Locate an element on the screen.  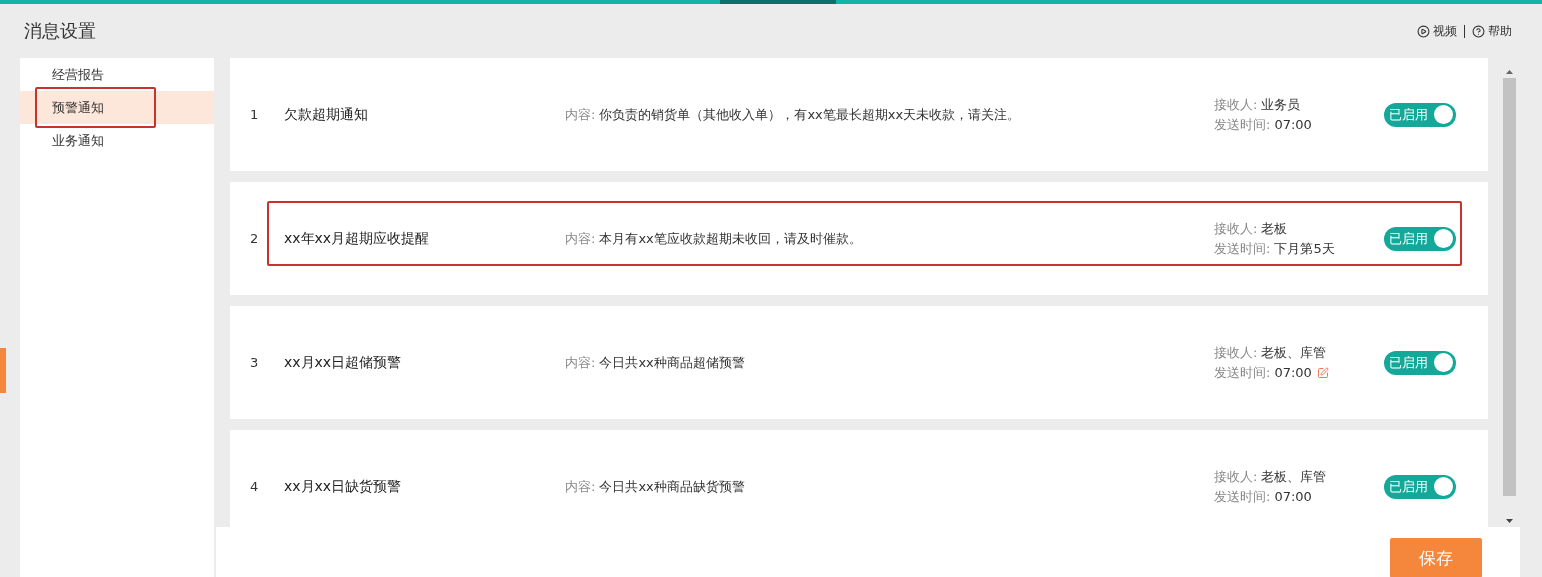
help-icon is located at coordinates (1478, 31).